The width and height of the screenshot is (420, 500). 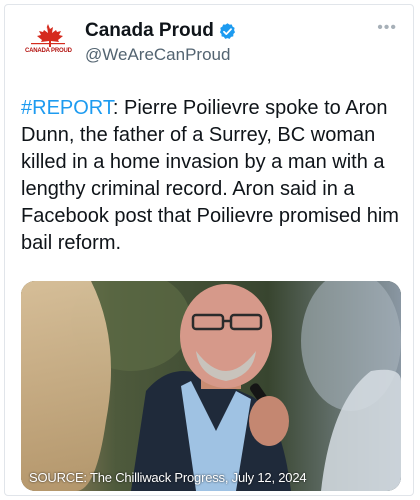 I want to click on avatar: CANADA PROUD, so click(x=48, y=43).